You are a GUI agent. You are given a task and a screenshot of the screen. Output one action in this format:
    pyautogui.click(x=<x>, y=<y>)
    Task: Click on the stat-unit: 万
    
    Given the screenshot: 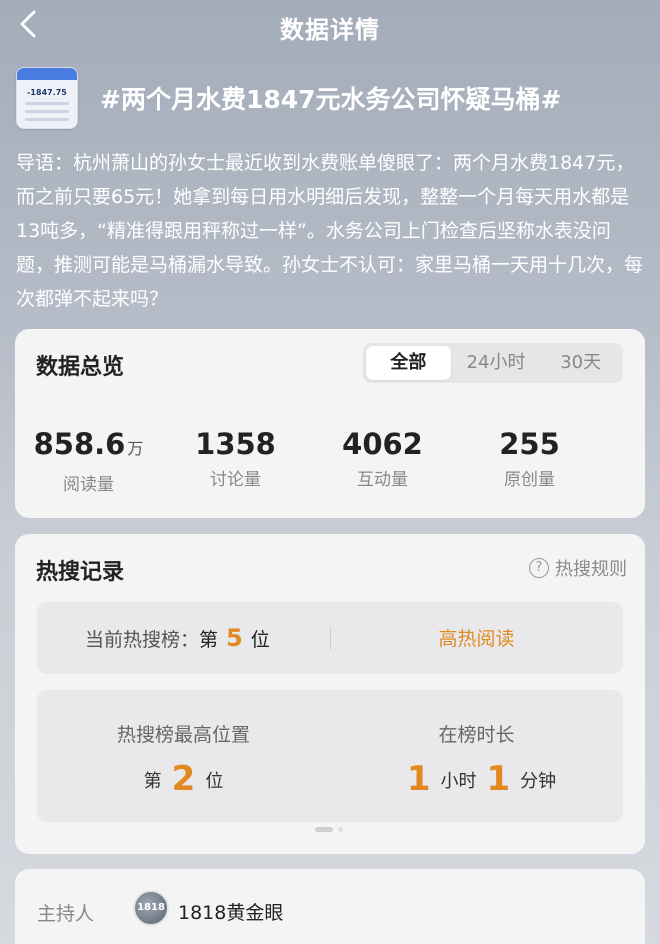 What is the action you would take?
    pyautogui.click(x=135, y=448)
    